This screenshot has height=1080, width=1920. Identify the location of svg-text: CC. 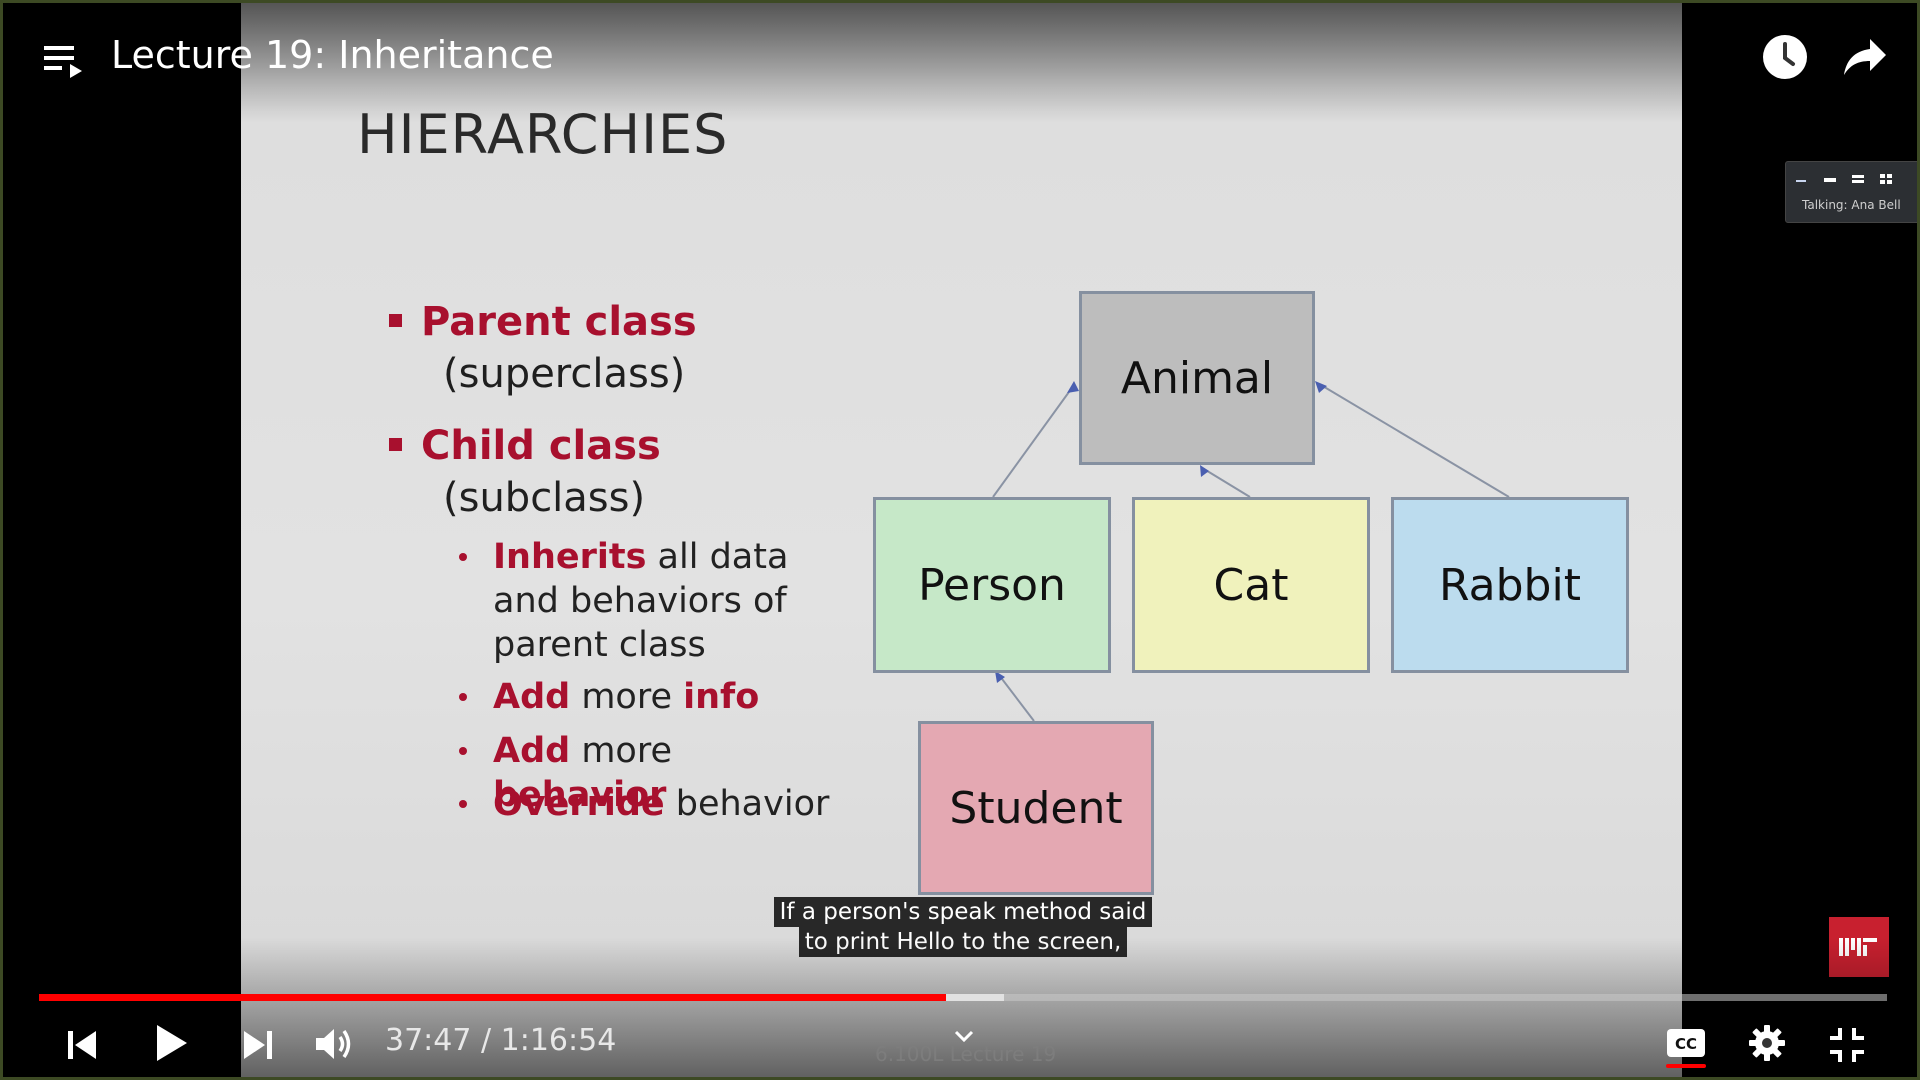
(1686, 1044).